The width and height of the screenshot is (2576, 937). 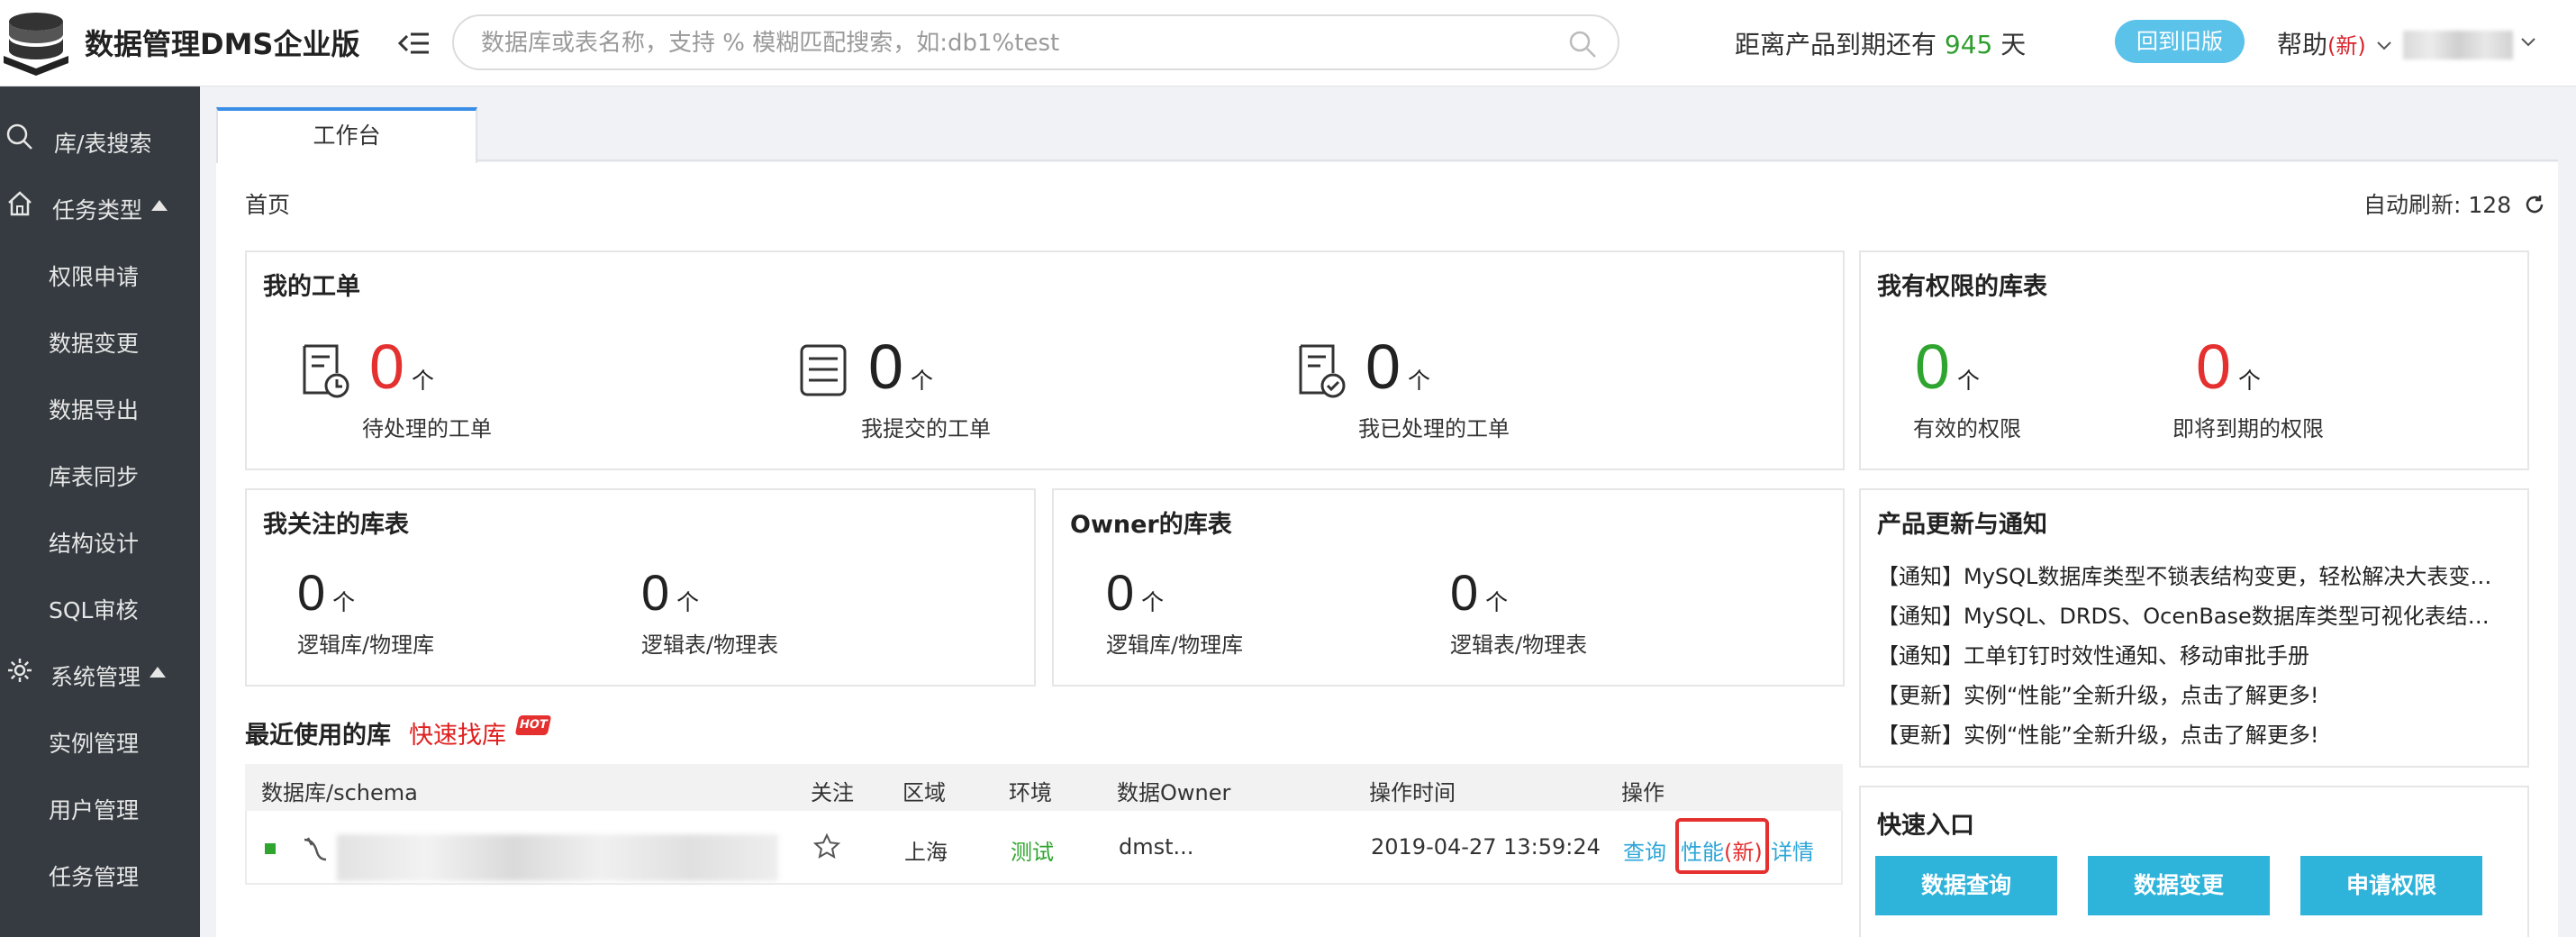 What do you see at coordinates (1968, 44) in the screenshot?
I see `expiry-days: 945` at bounding box center [1968, 44].